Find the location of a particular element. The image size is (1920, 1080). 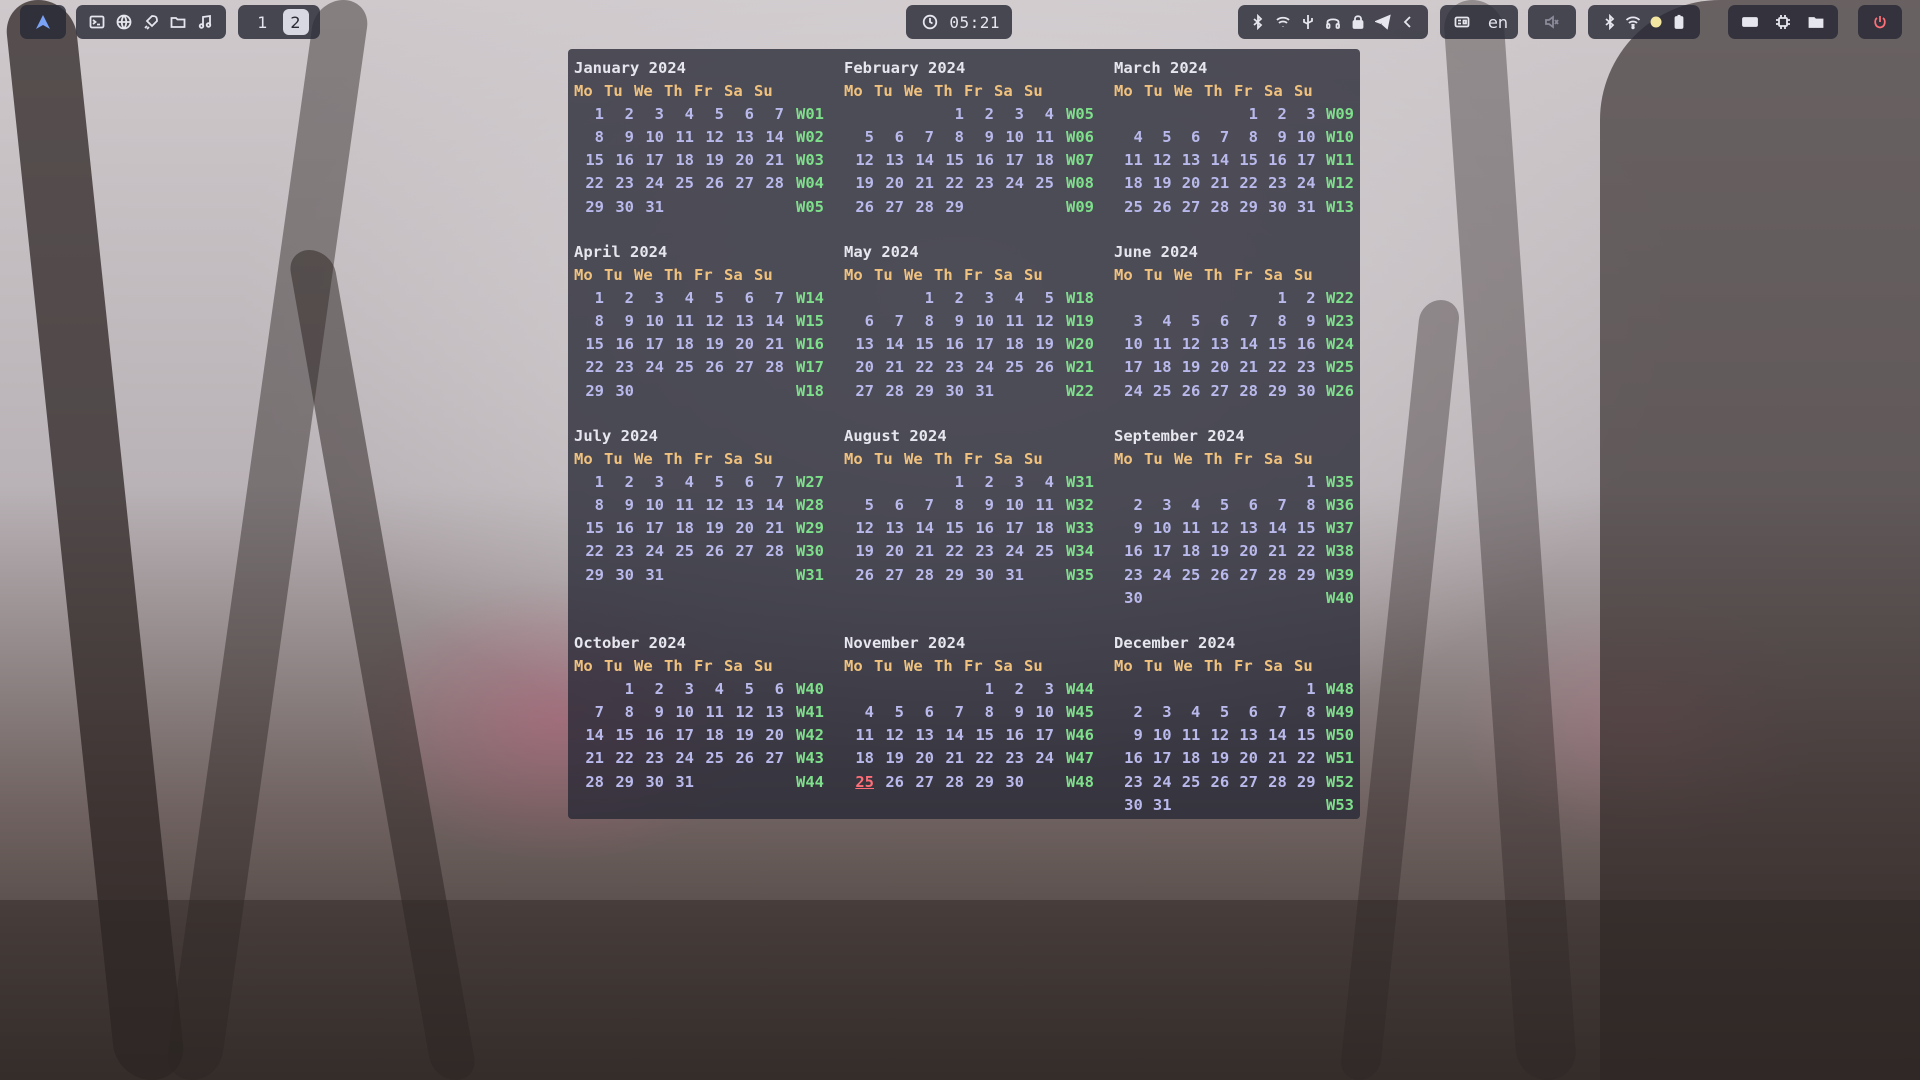

terminal-icon is located at coordinates (97, 22).